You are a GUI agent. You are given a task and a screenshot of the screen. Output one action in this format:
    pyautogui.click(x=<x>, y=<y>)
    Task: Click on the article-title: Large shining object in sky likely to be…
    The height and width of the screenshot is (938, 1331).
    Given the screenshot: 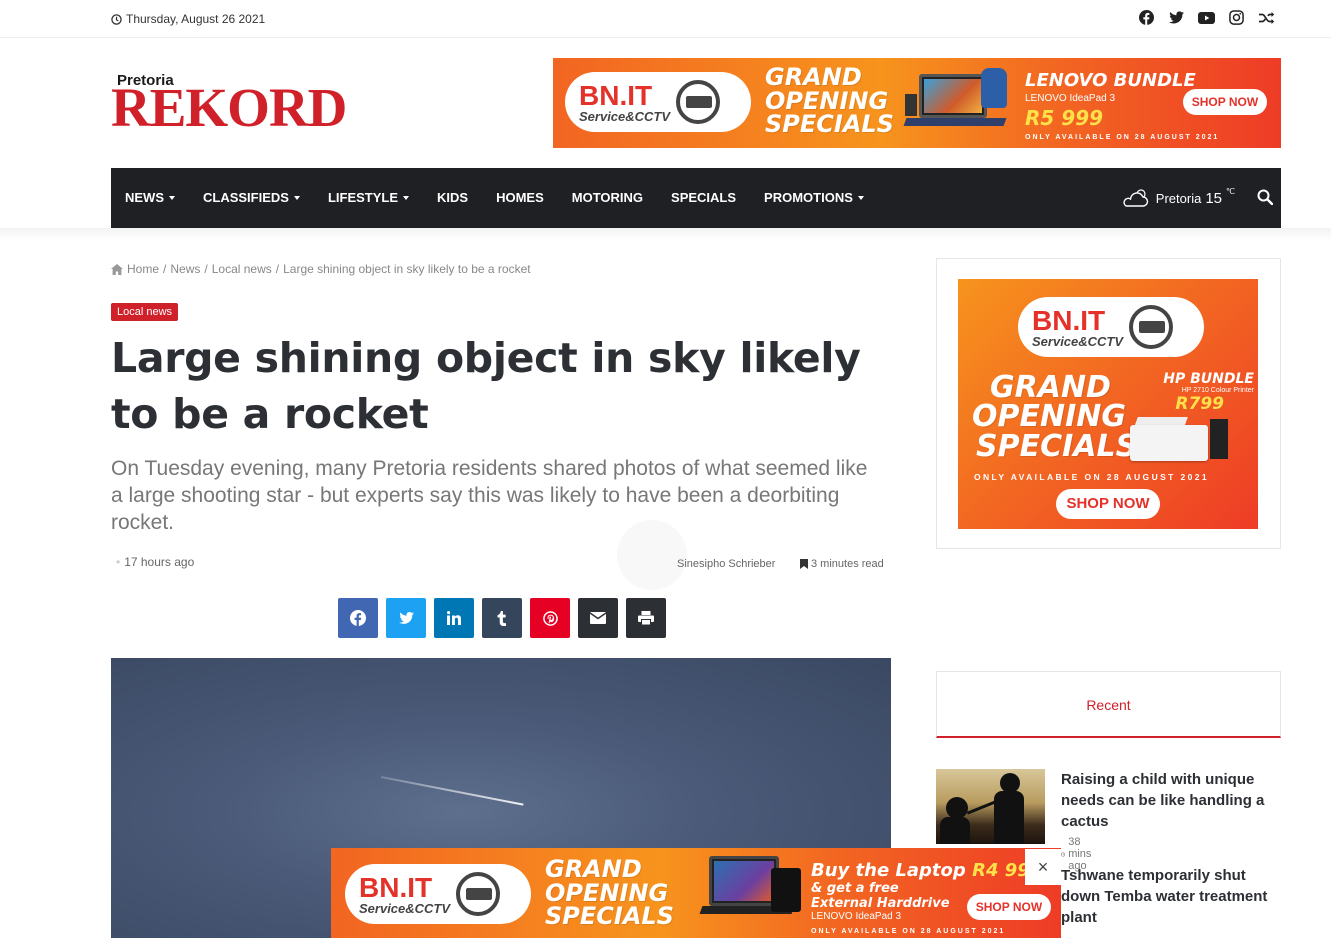 What is the action you would take?
    pyautogui.click(x=486, y=386)
    